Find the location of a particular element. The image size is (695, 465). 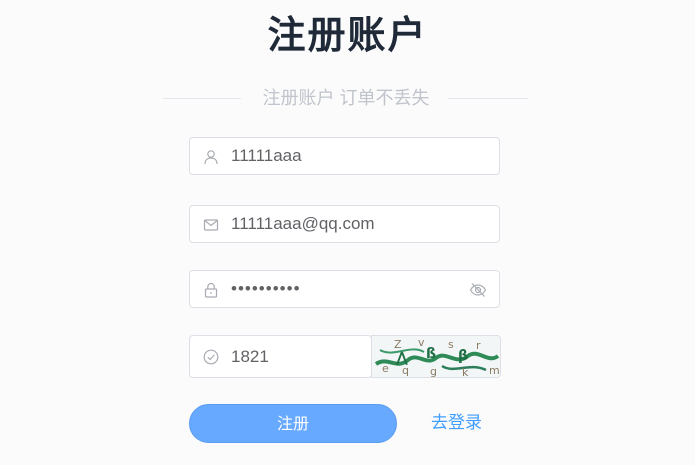

username-field: 11111aaa is located at coordinates (344, 156).